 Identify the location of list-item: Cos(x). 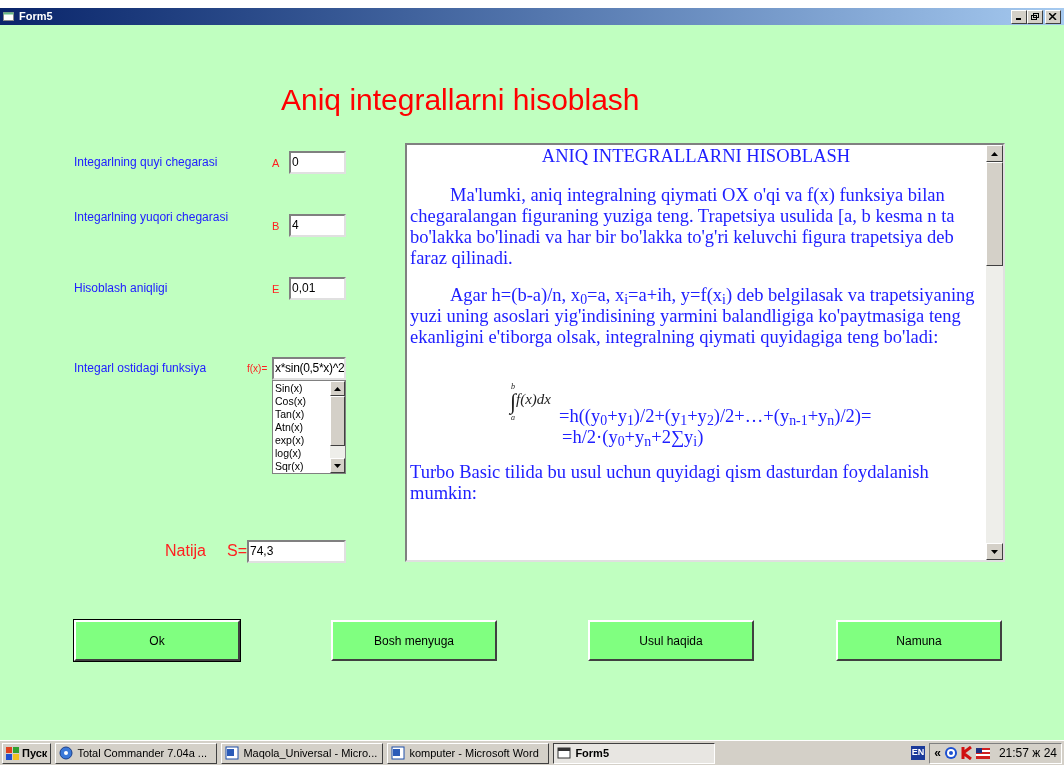
(302, 401).